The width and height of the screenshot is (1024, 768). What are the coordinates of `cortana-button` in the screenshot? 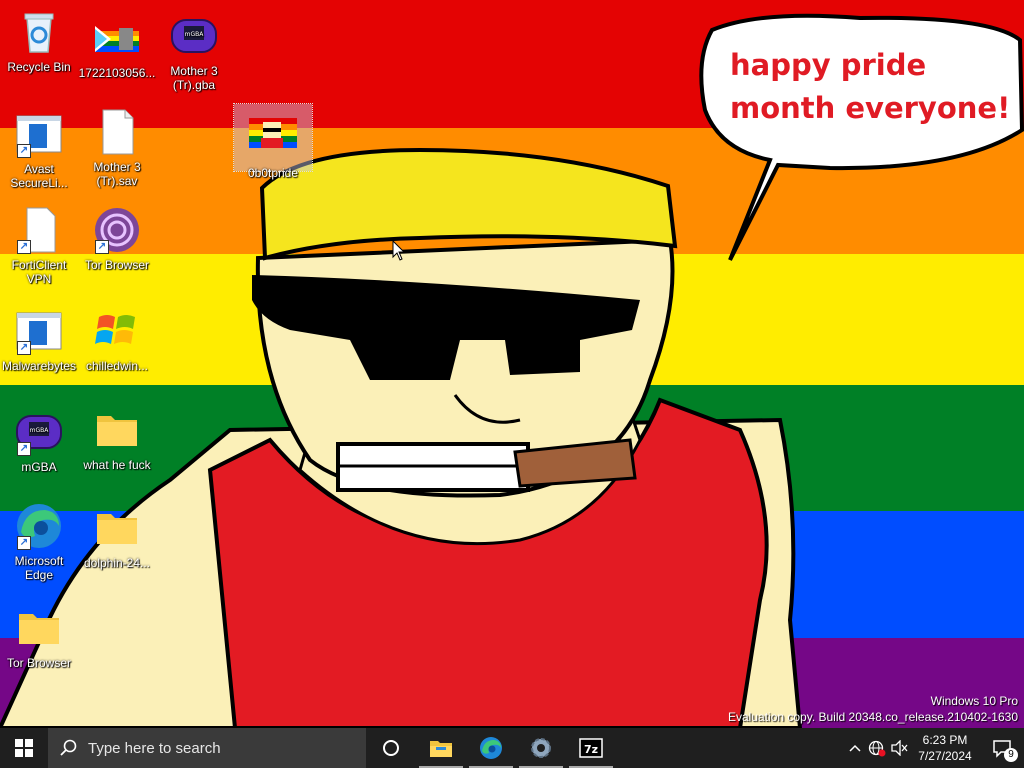 It's located at (391, 748).